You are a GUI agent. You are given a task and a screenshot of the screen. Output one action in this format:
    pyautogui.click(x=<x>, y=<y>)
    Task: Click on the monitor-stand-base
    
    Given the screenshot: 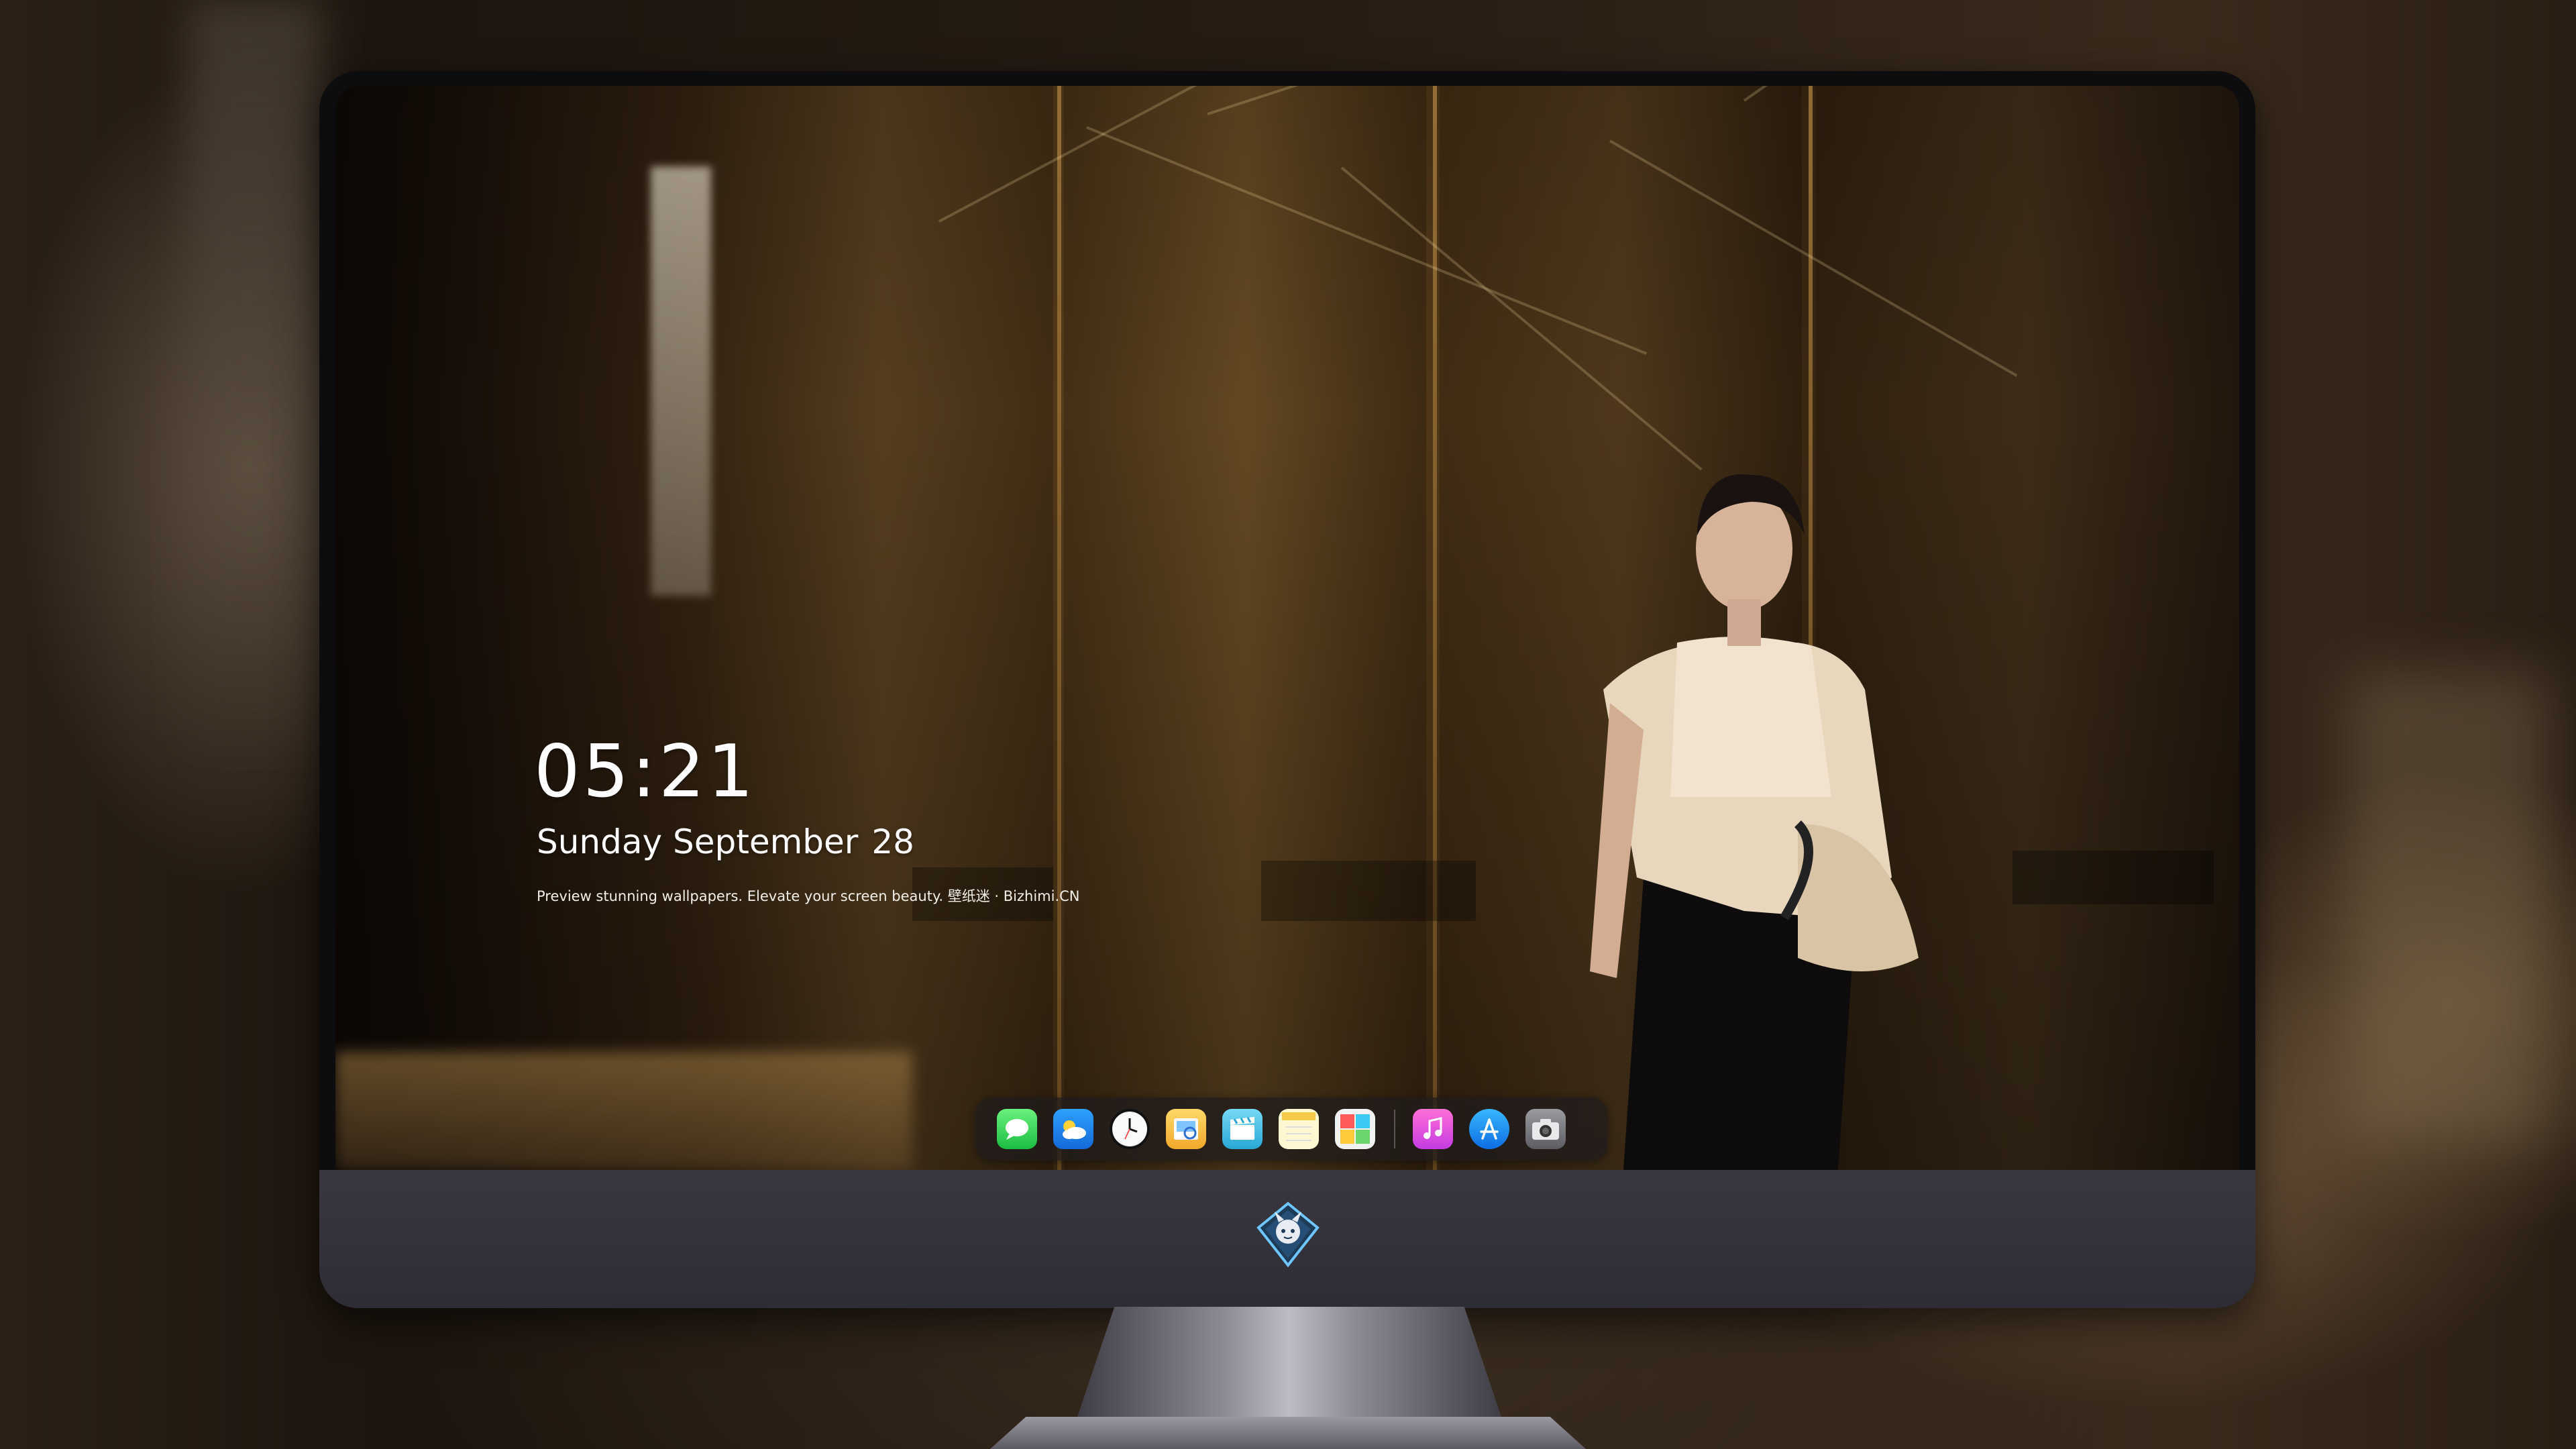 What is the action you would take?
    pyautogui.click(x=1288, y=1433)
    